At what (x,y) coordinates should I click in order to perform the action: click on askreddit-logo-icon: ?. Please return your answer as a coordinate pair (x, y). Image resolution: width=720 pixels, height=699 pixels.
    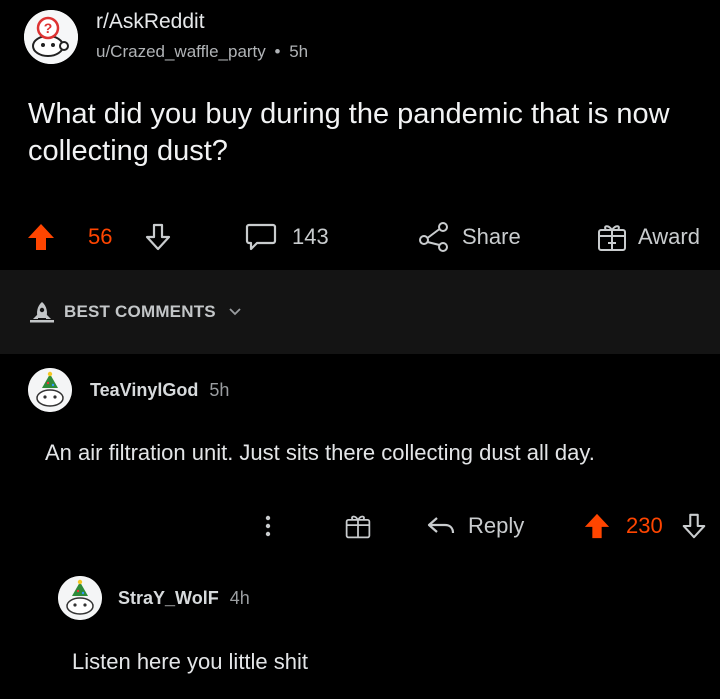
    Looking at the image, I should click on (51, 37).